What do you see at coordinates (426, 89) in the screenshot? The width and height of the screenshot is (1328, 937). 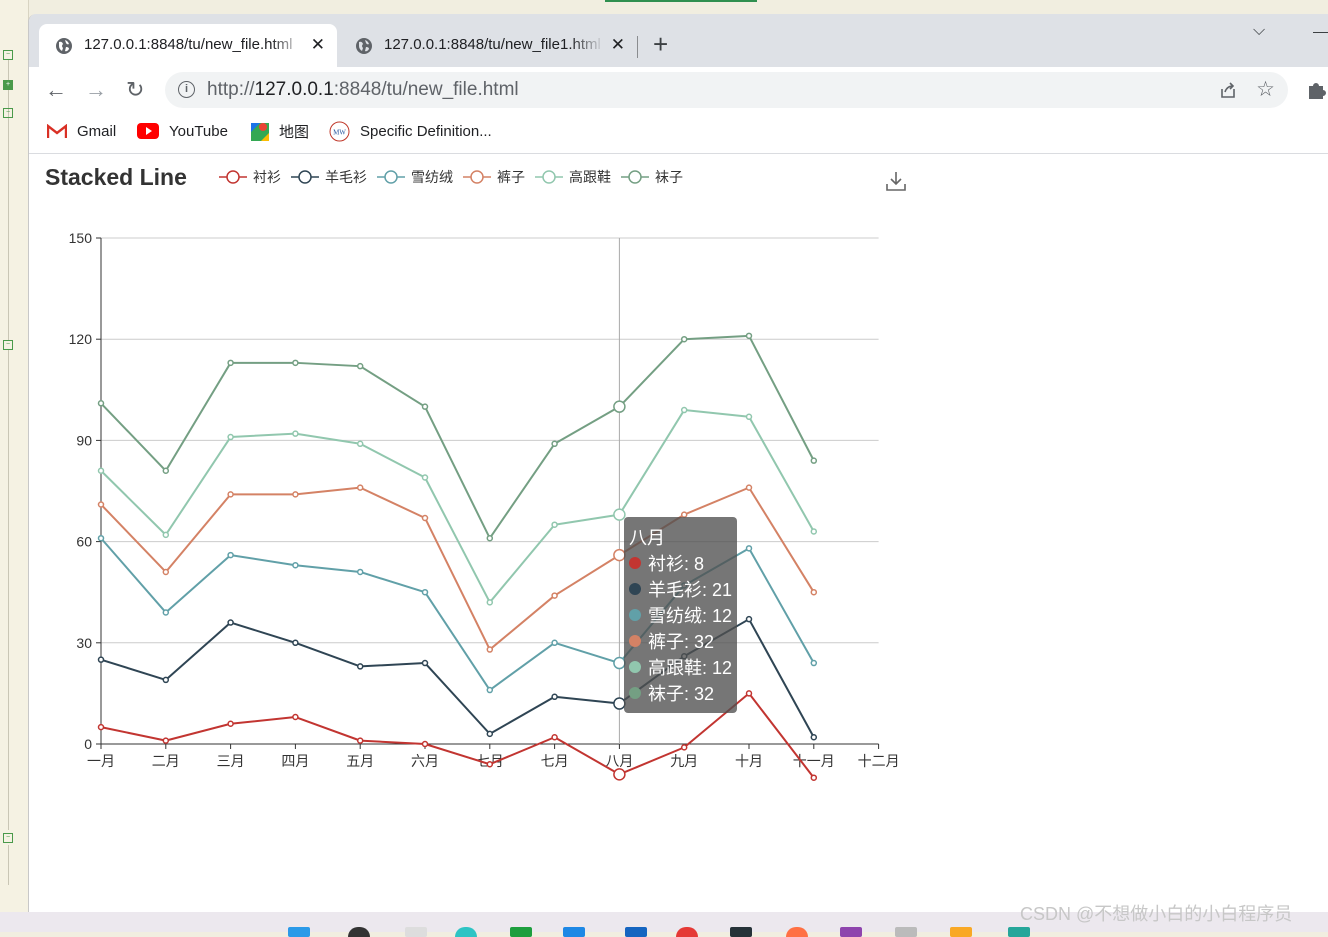 I see `url-path: :8848/tu/new_file.html` at bounding box center [426, 89].